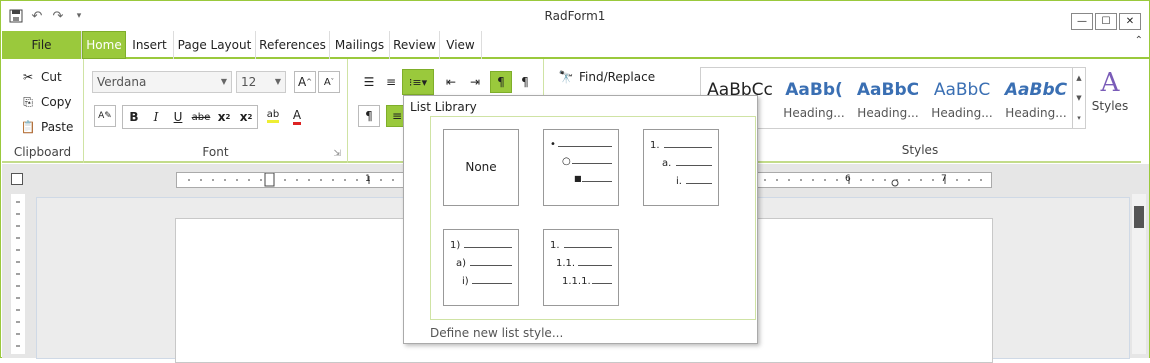  What do you see at coordinates (888, 90) in the screenshot?
I see `style-sample: AaBbC` at bounding box center [888, 90].